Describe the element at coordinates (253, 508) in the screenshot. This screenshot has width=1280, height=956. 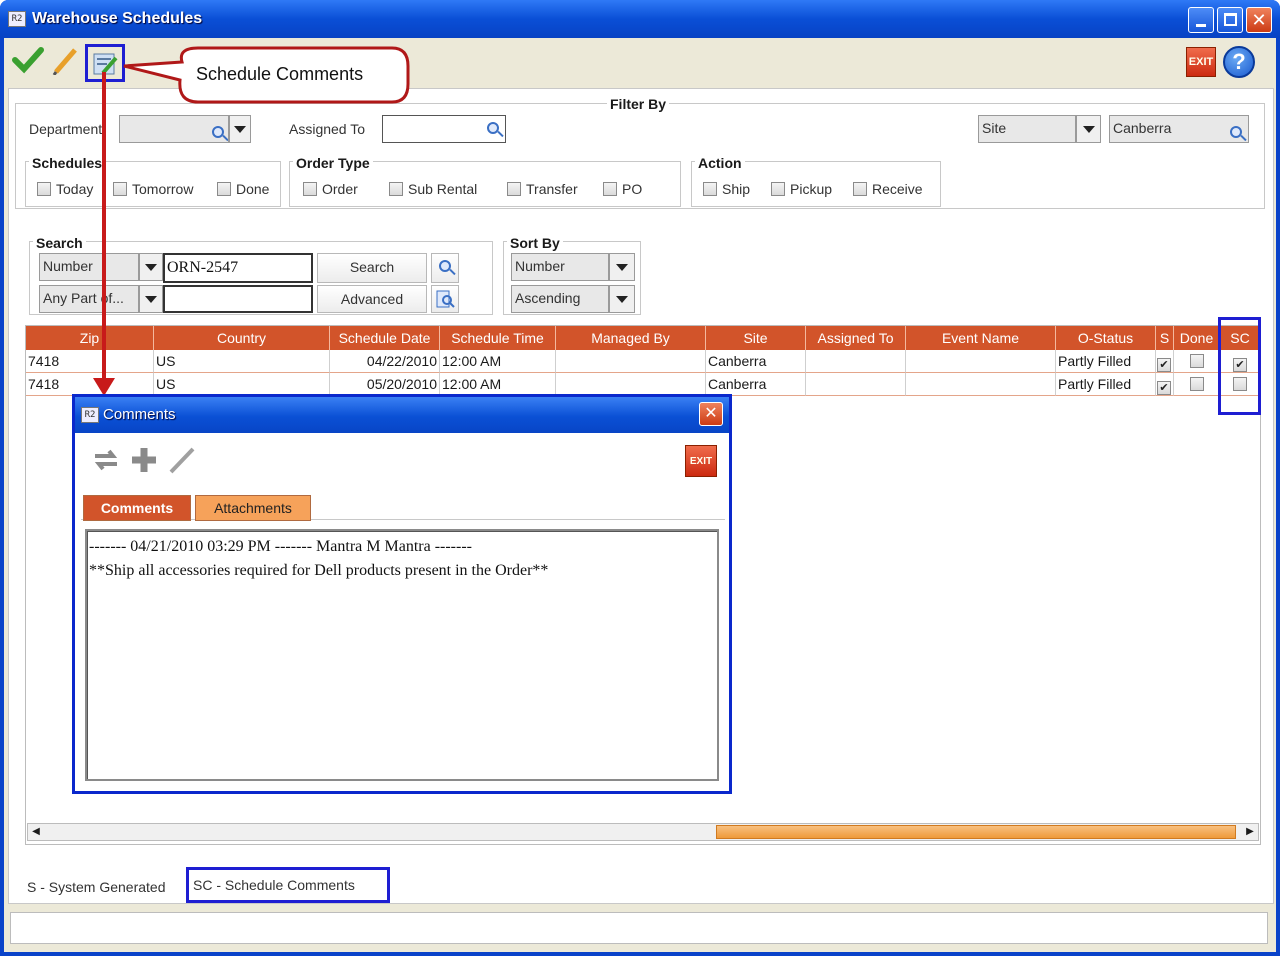
I see `tab-attachments: Attachments` at that location.